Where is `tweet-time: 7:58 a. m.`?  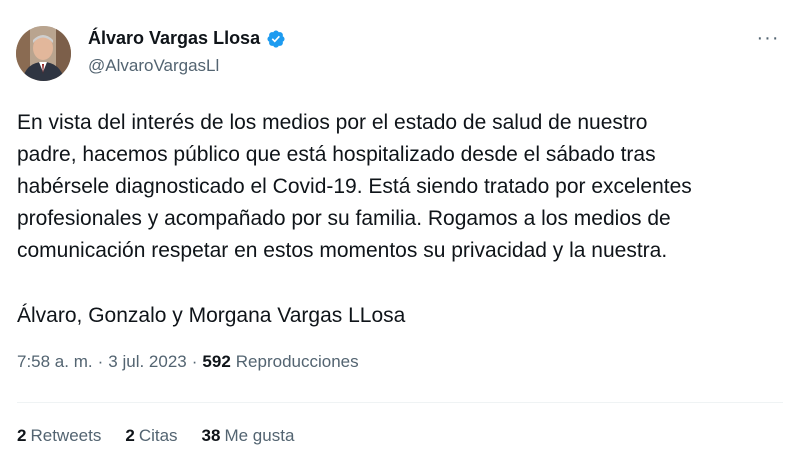
tweet-time: 7:58 a. m. is located at coordinates (55, 362).